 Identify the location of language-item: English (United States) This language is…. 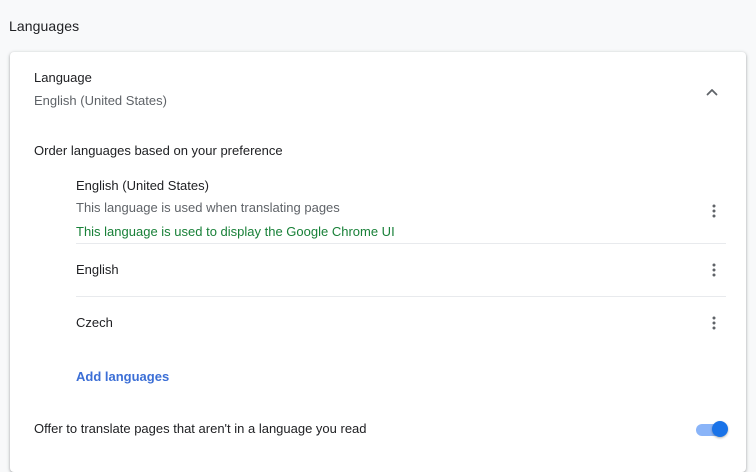
(401, 210).